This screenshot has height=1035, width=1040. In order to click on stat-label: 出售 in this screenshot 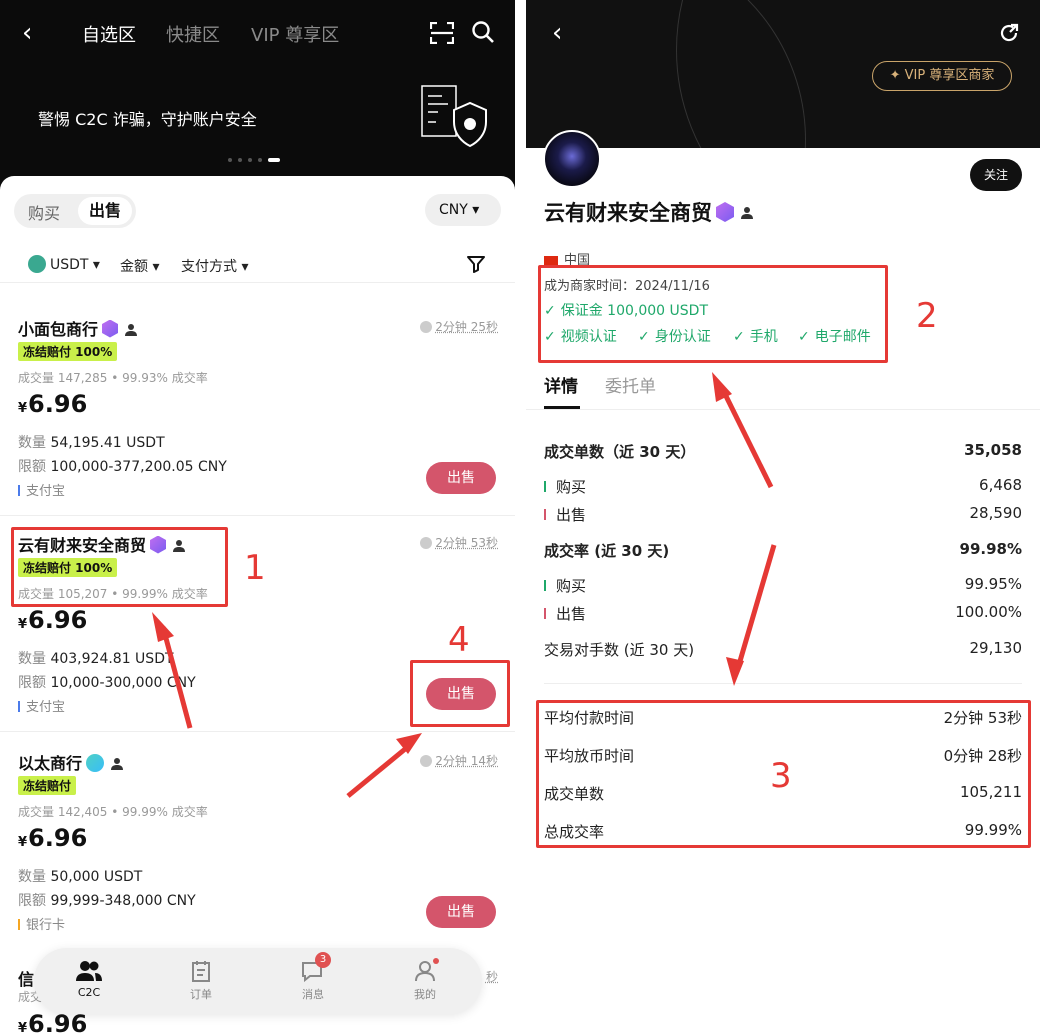, I will do `click(571, 614)`.